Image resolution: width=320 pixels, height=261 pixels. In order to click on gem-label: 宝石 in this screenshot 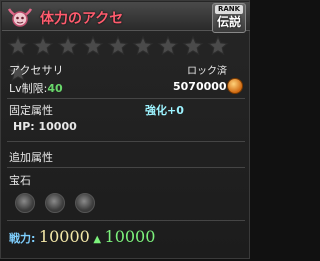, I will do `click(20, 180)`.